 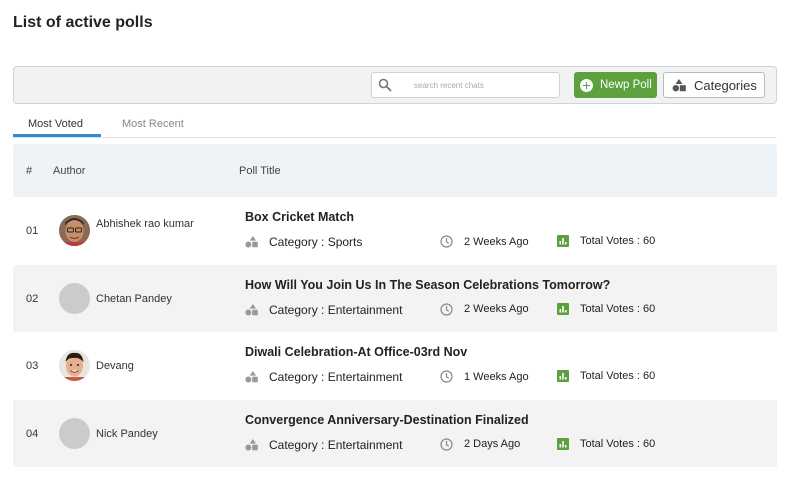 I want to click on tab-bar: Most Voted Most Recent, so click(x=395, y=126).